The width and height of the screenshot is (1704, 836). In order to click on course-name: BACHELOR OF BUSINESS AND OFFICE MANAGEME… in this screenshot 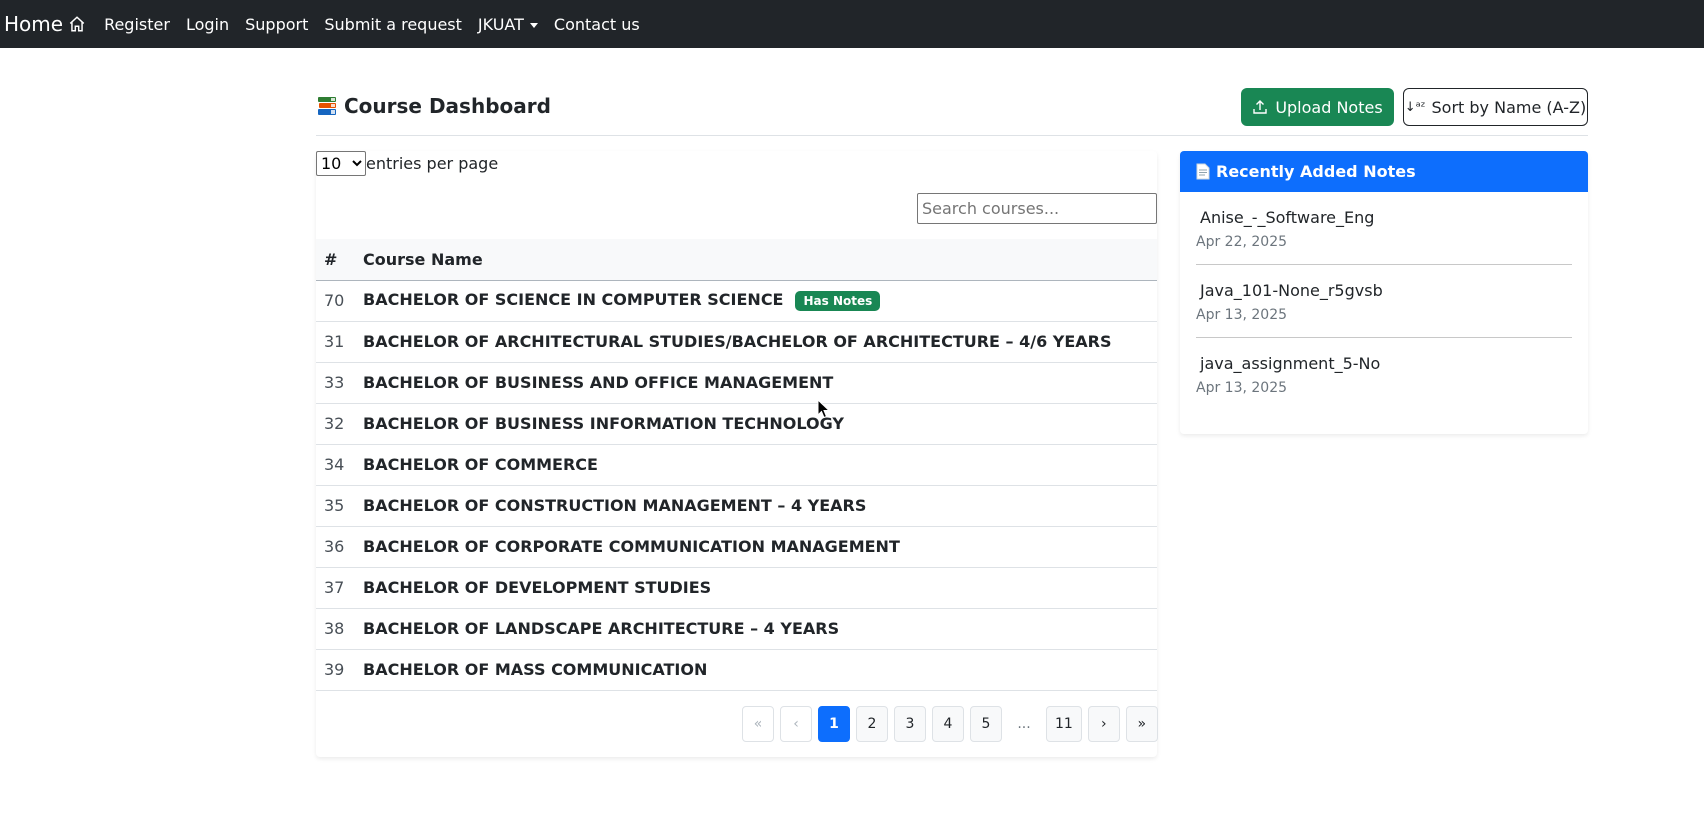, I will do `click(756, 383)`.